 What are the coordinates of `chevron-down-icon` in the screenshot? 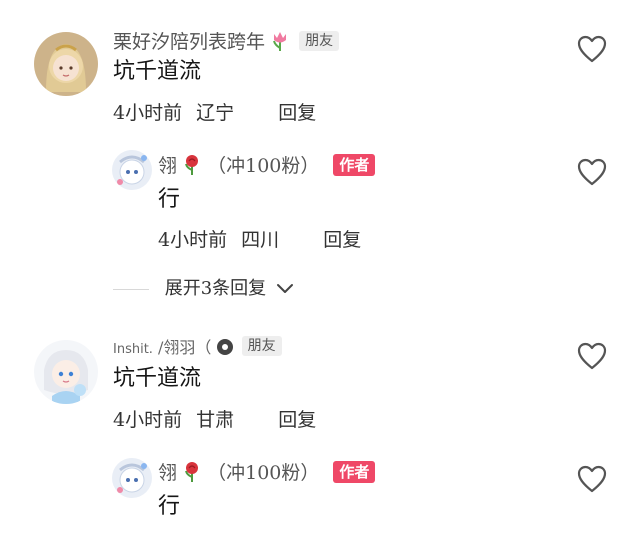 It's located at (284, 288).